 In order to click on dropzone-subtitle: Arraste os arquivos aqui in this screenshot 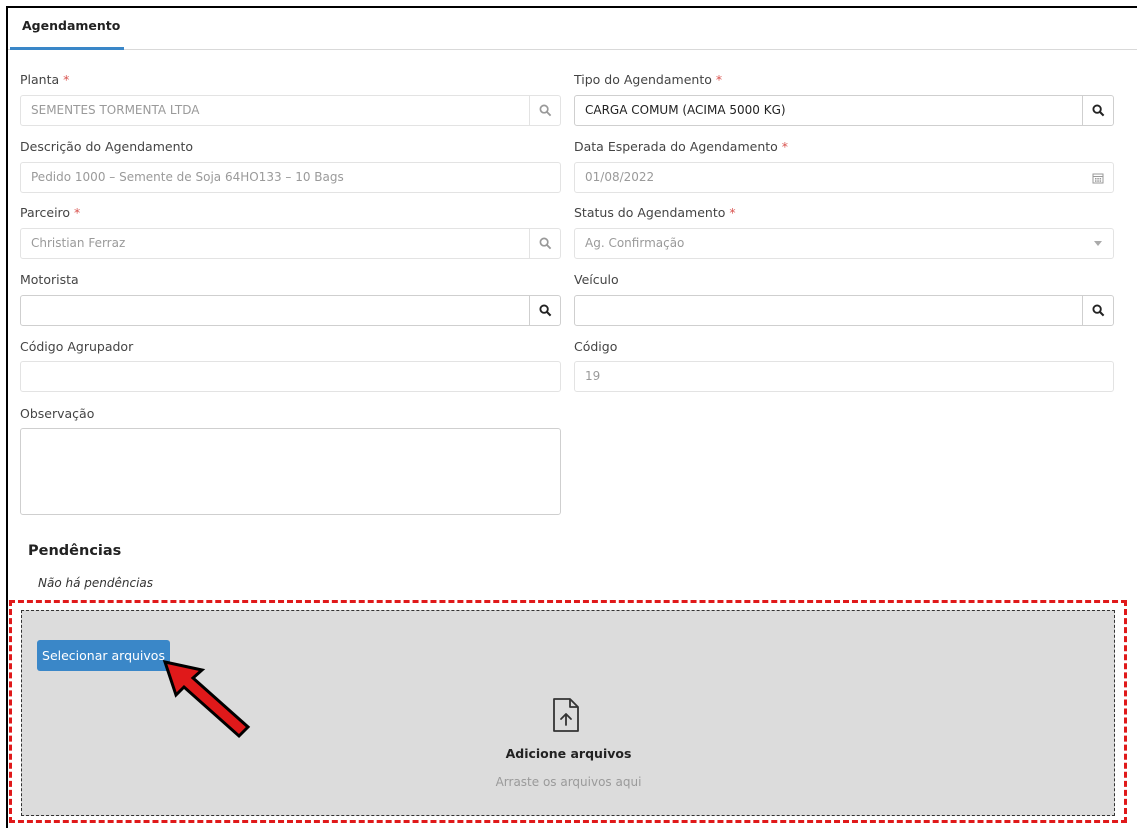, I will do `click(568, 782)`.